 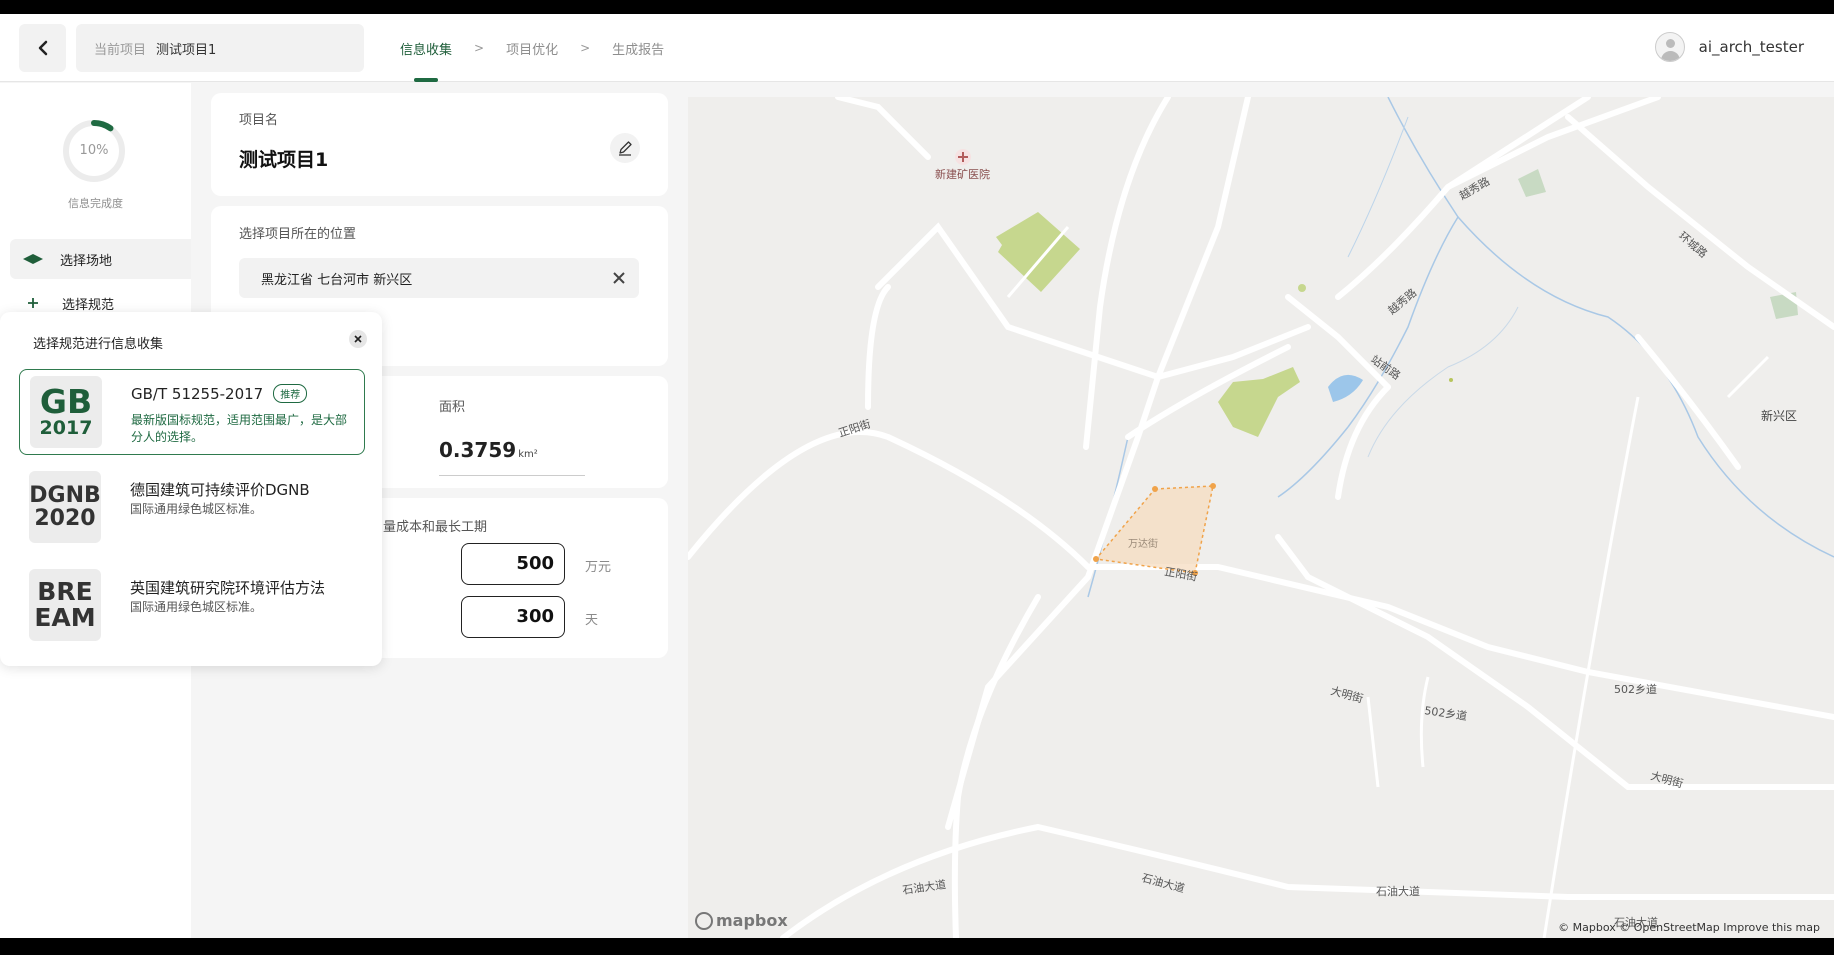 I want to click on sidebar-item-label: 选择规范, so click(x=88, y=305).